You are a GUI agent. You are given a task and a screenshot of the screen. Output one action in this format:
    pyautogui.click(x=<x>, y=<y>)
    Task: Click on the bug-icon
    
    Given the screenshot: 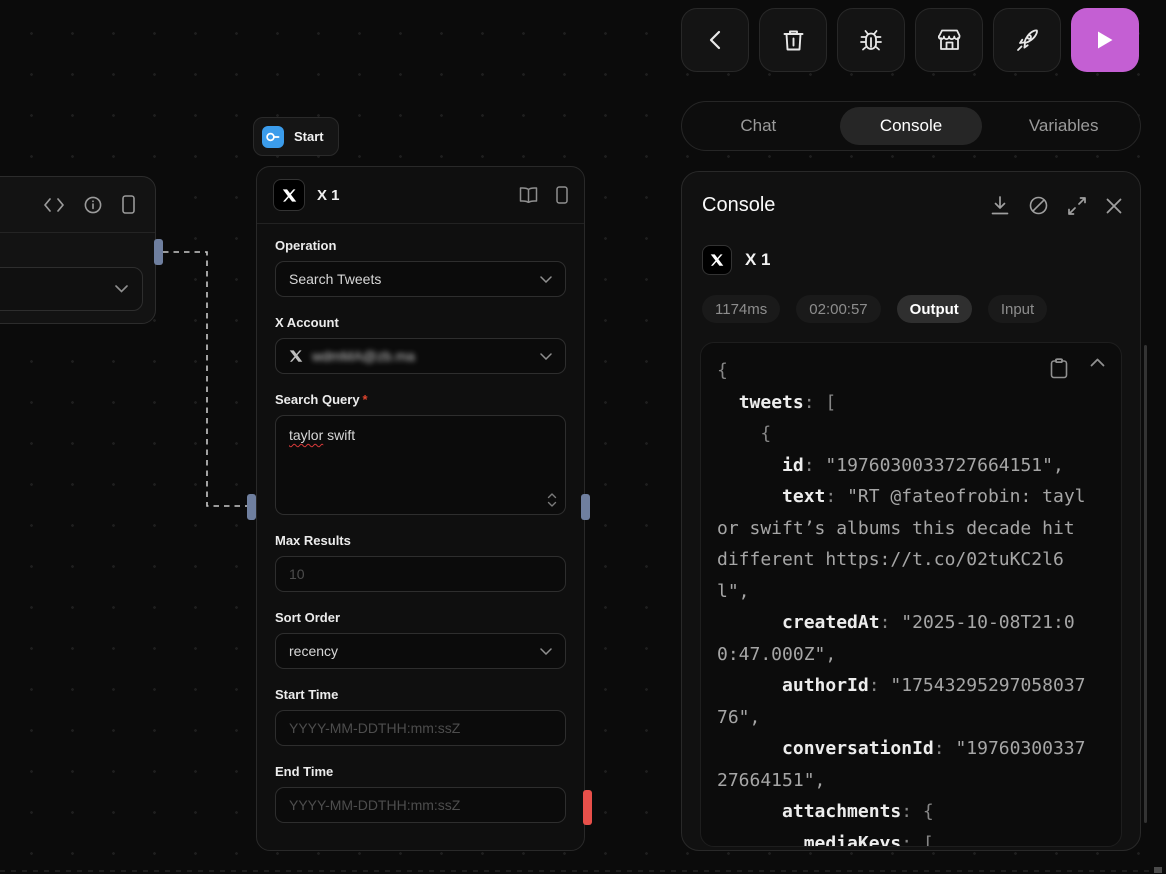 What is the action you would take?
    pyautogui.click(x=871, y=40)
    